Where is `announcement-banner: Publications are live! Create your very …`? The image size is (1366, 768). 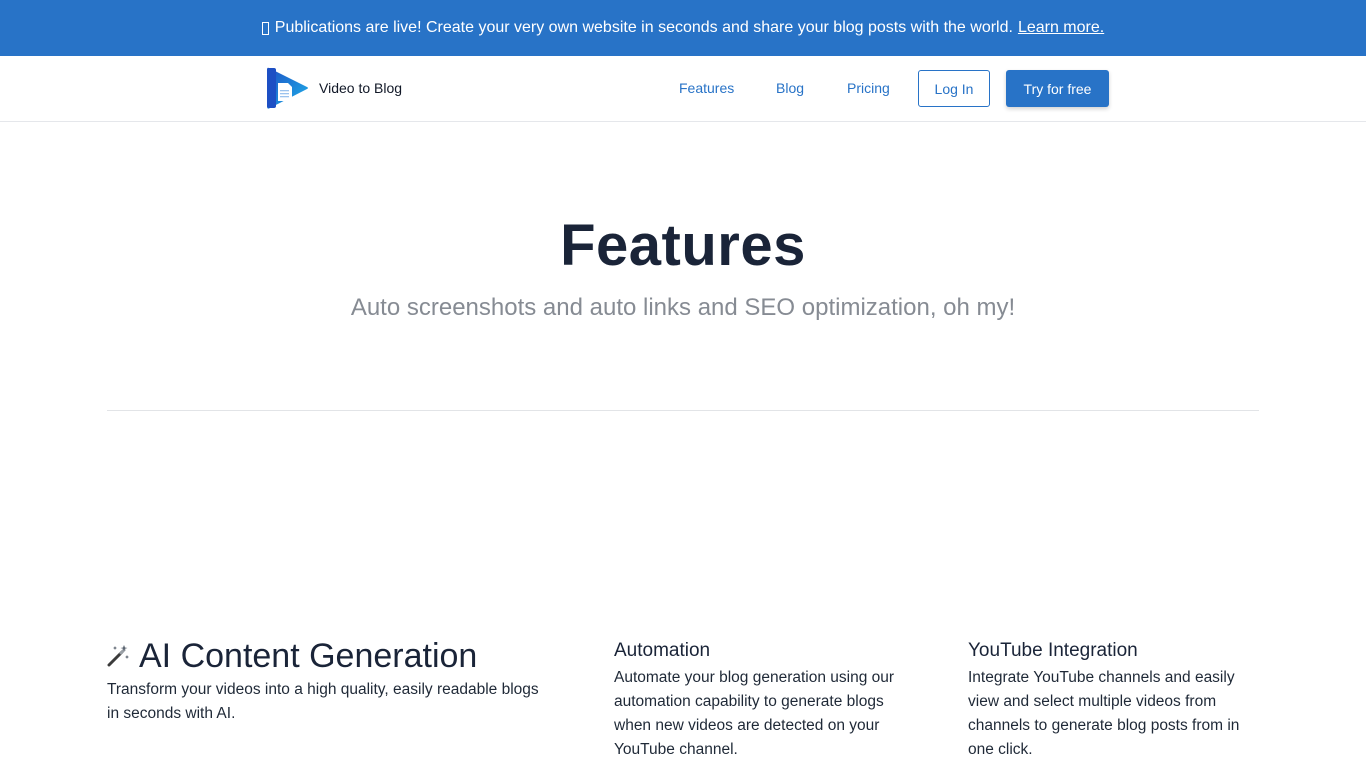
announcement-banner: Publications are live! Create your very … is located at coordinates (683, 28).